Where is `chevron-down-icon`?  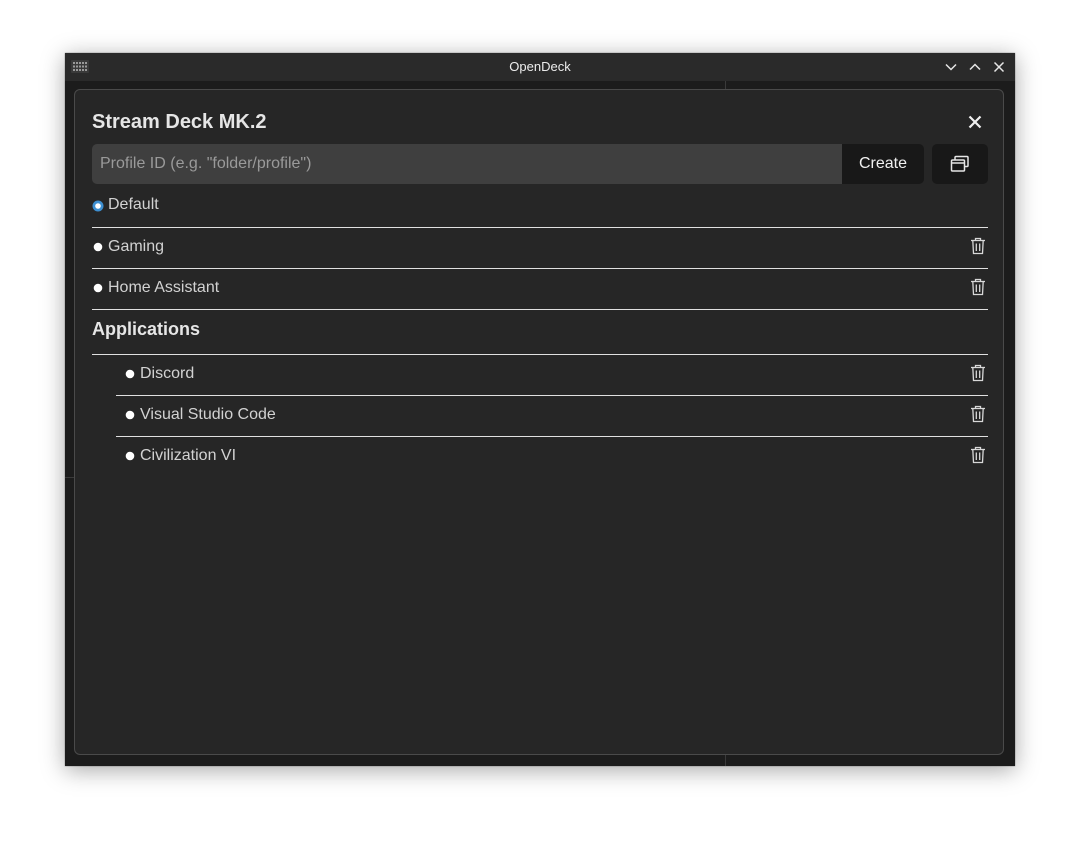
chevron-down-icon is located at coordinates (951, 67).